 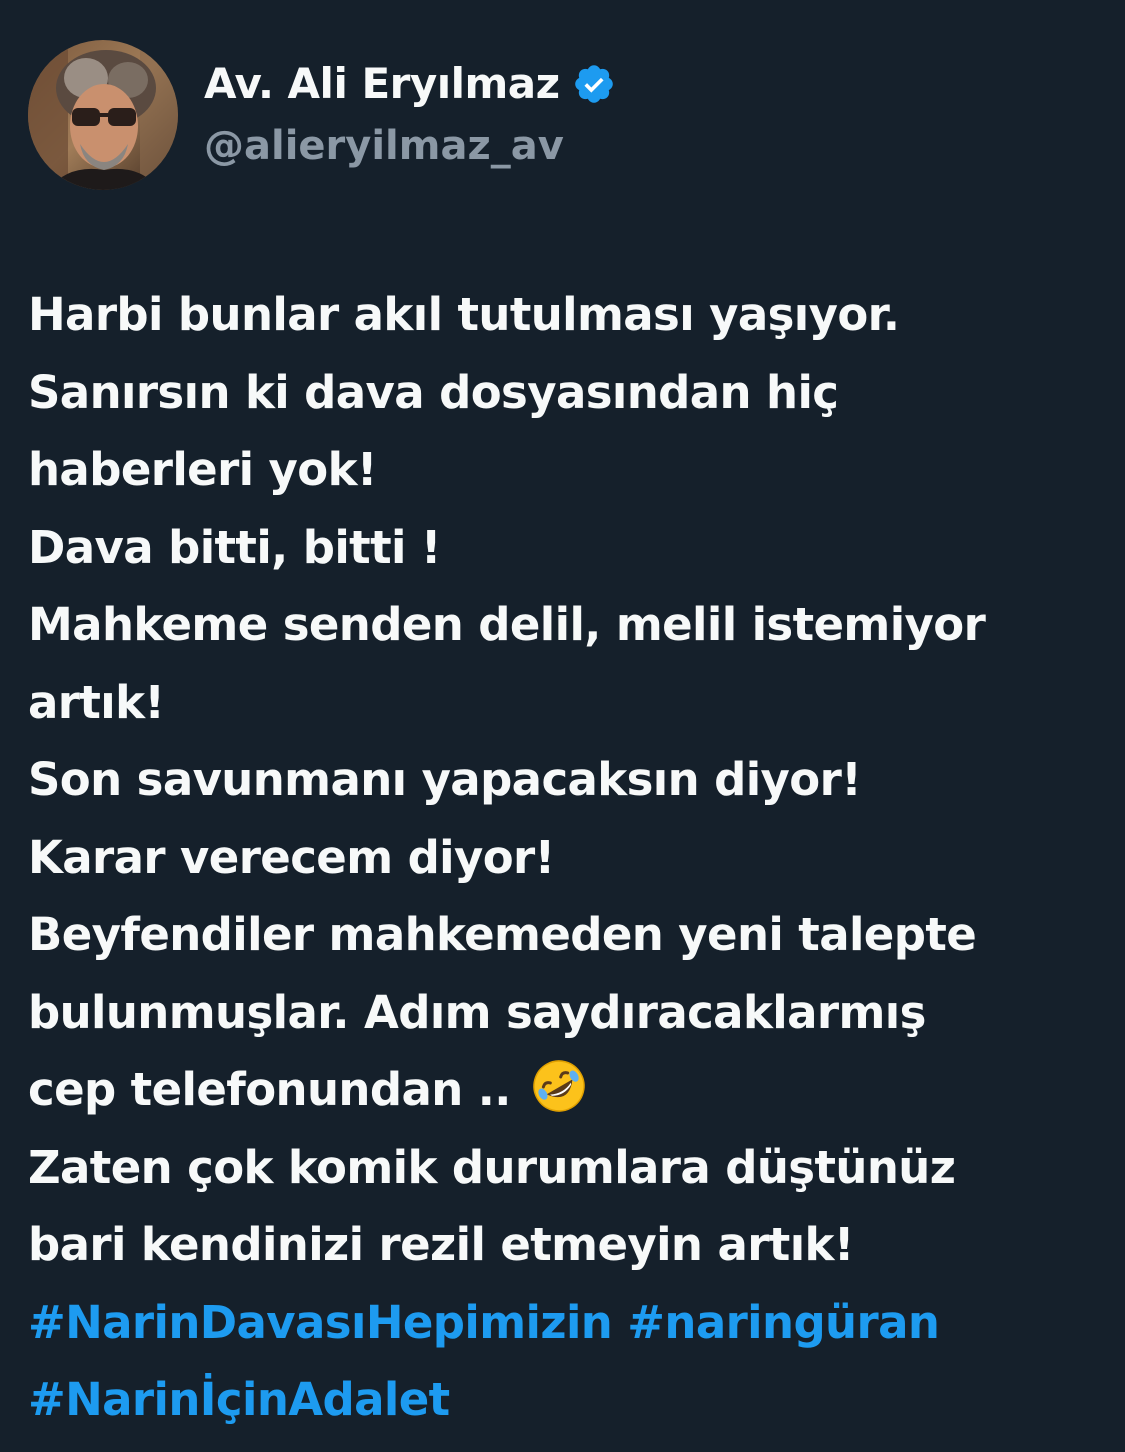 What do you see at coordinates (492, 1167) in the screenshot?
I see `tweet-line: Zaten çok komik durumlara düştünüz` at bounding box center [492, 1167].